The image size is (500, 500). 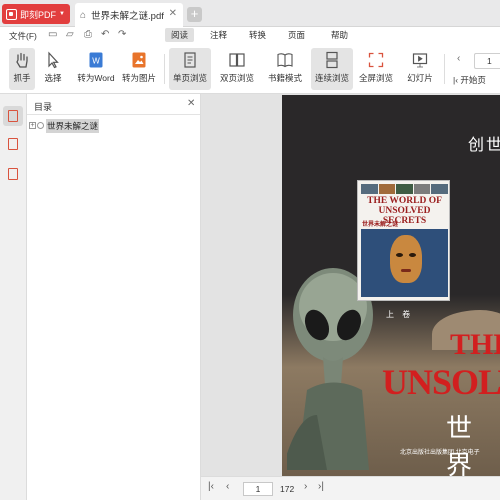 I want to click on menu-page: 页面, so click(x=296, y=35).